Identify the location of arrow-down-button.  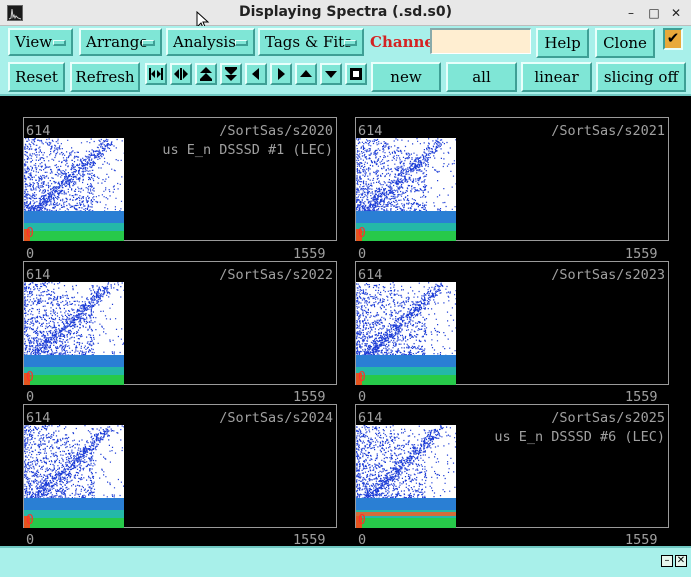
(331, 74).